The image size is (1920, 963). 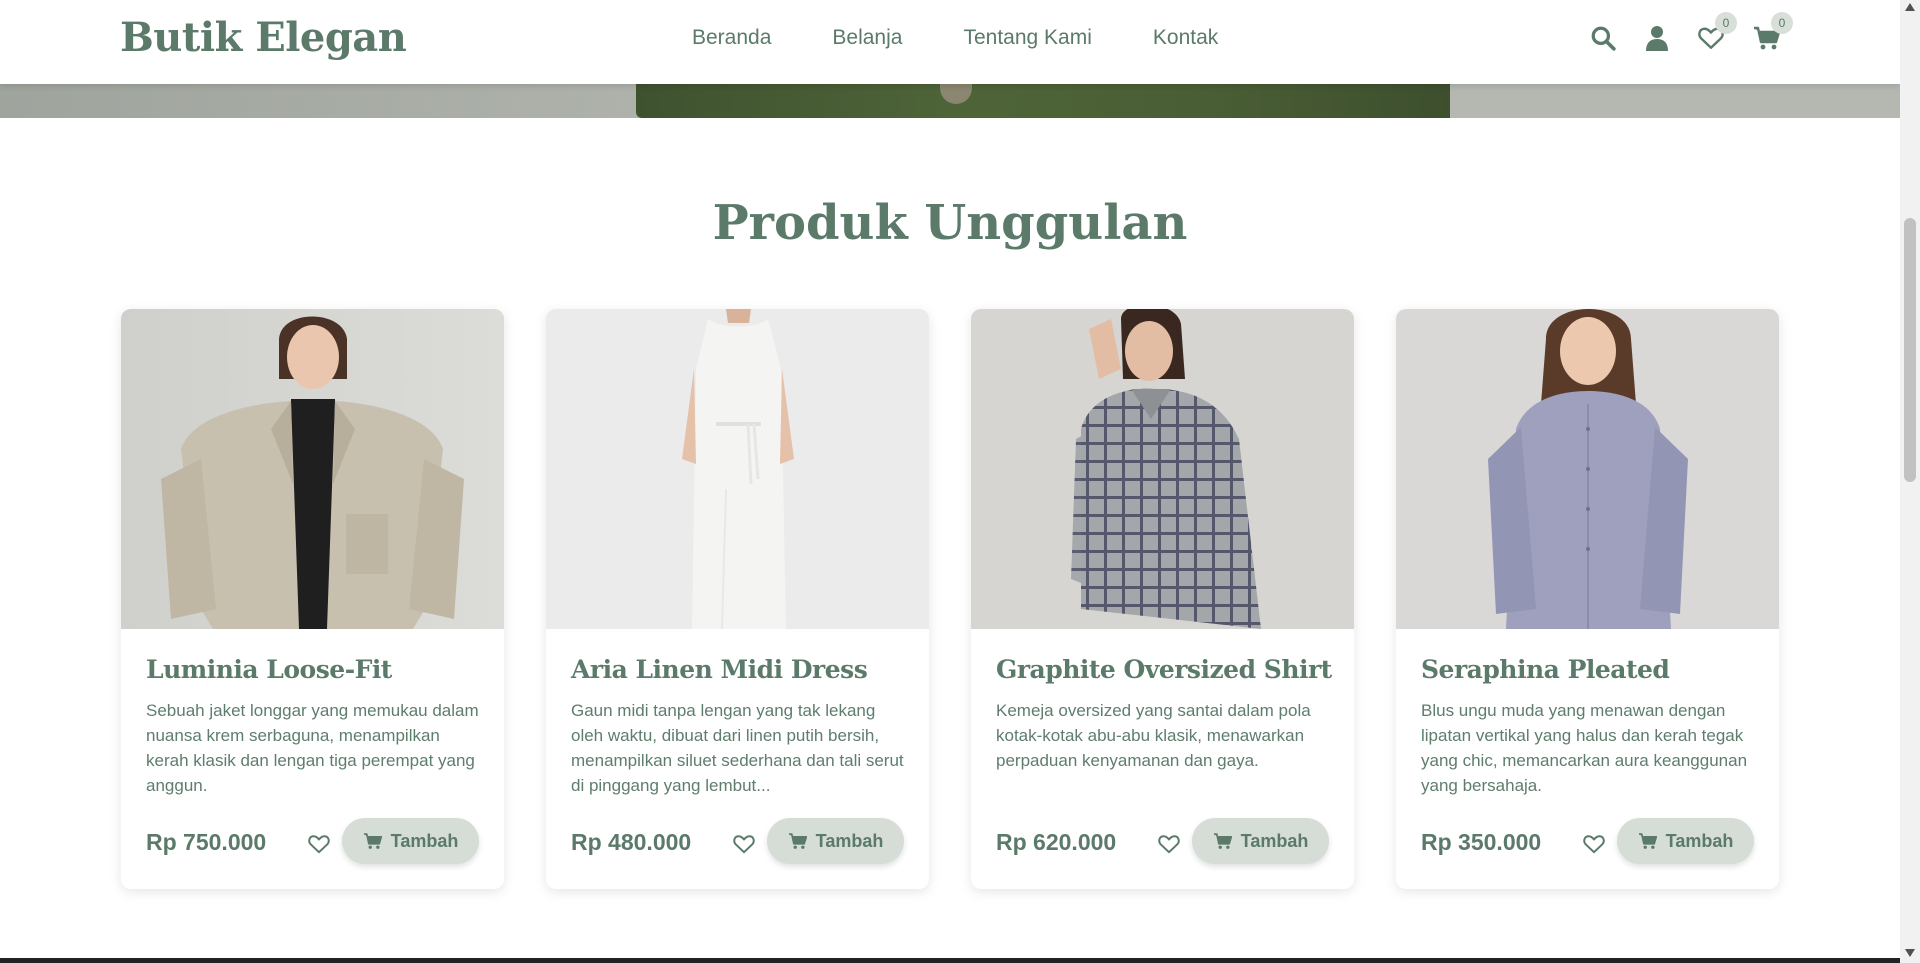 What do you see at coordinates (1027, 38) in the screenshot?
I see `nav-tentang-kami: Tentang Kami` at bounding box center [1027, 38].